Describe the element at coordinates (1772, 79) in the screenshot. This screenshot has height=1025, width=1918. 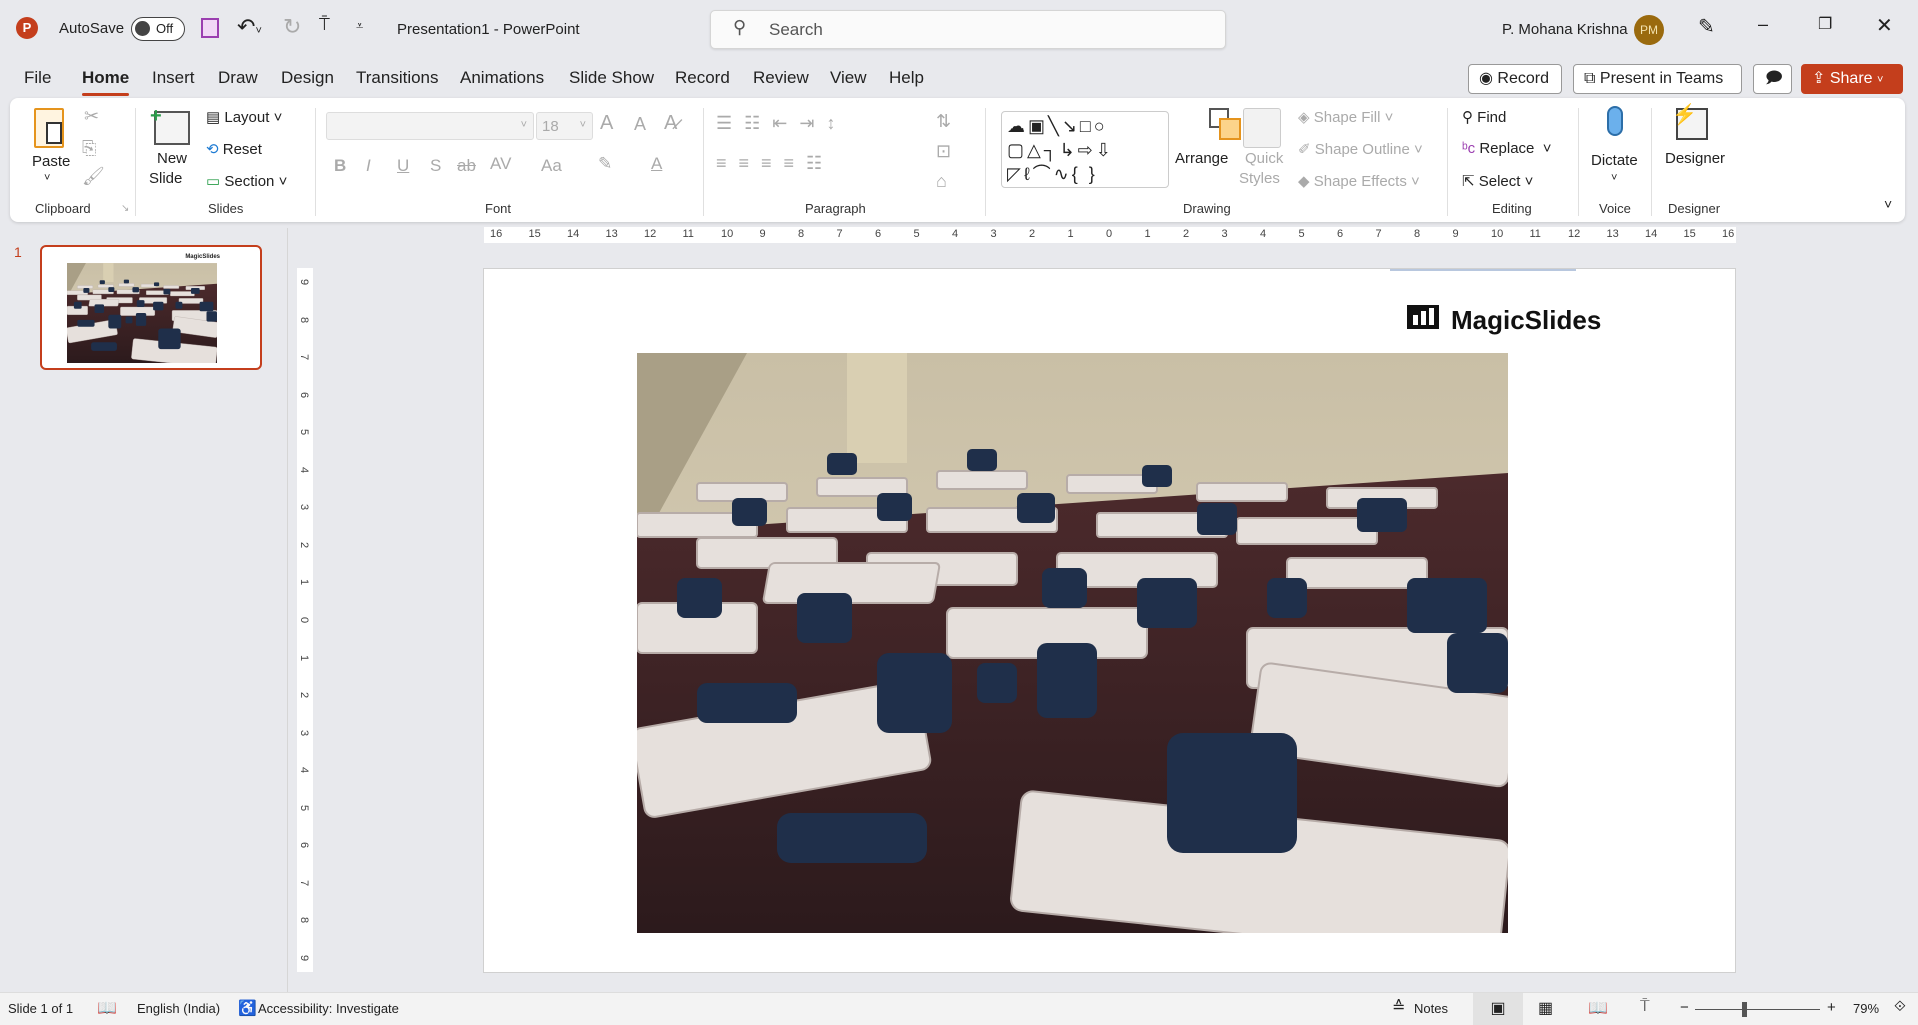
I see `comments-button: 🗩` at that location.